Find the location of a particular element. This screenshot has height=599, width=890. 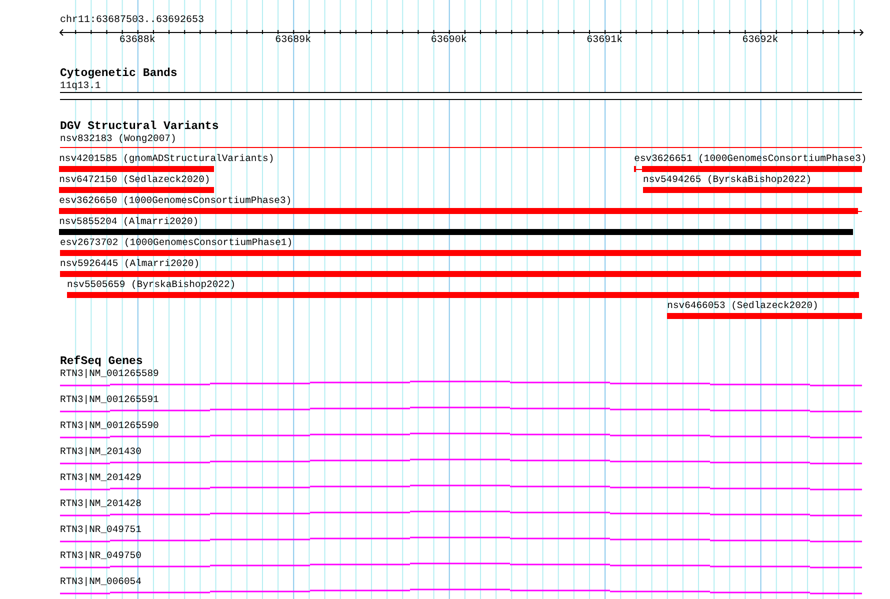

gene-label: RTN3|NM_201428 is located at coordinates (101, 504).